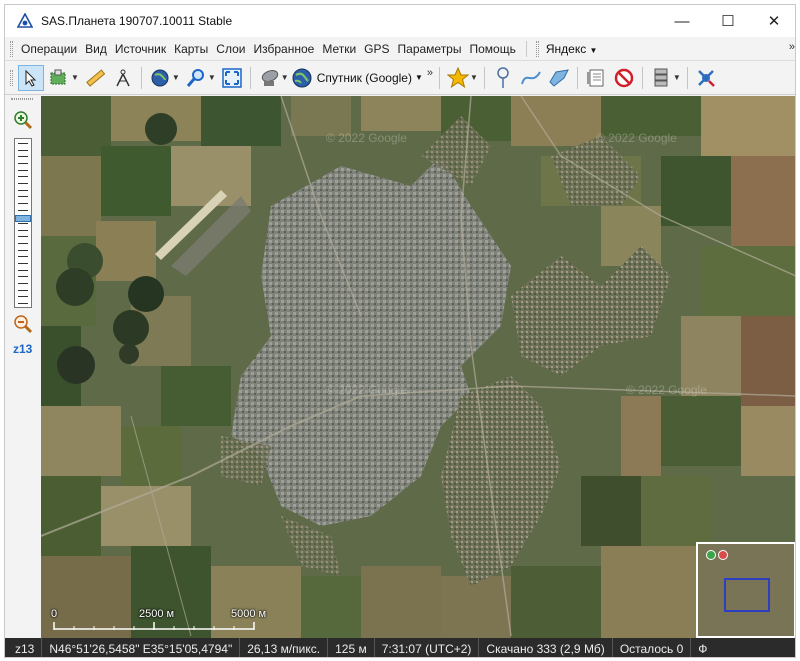  What do you see at coordinates (546, 647) in the screenshot?
I see `status-downloaded: Скачано 333 (2,9 Мб)` at bounding box center [546, 647].